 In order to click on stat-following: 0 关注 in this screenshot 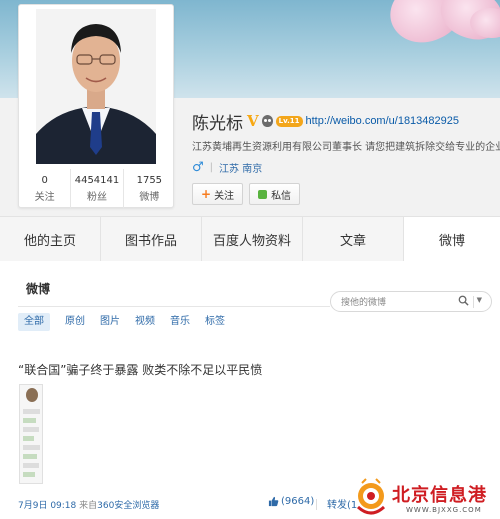, I will do `click(44, 189)`.